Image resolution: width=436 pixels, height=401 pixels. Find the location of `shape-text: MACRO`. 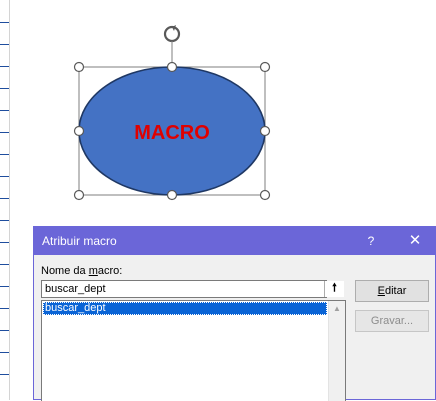

shape-text: MACRO is located at coordinates (172, 133).